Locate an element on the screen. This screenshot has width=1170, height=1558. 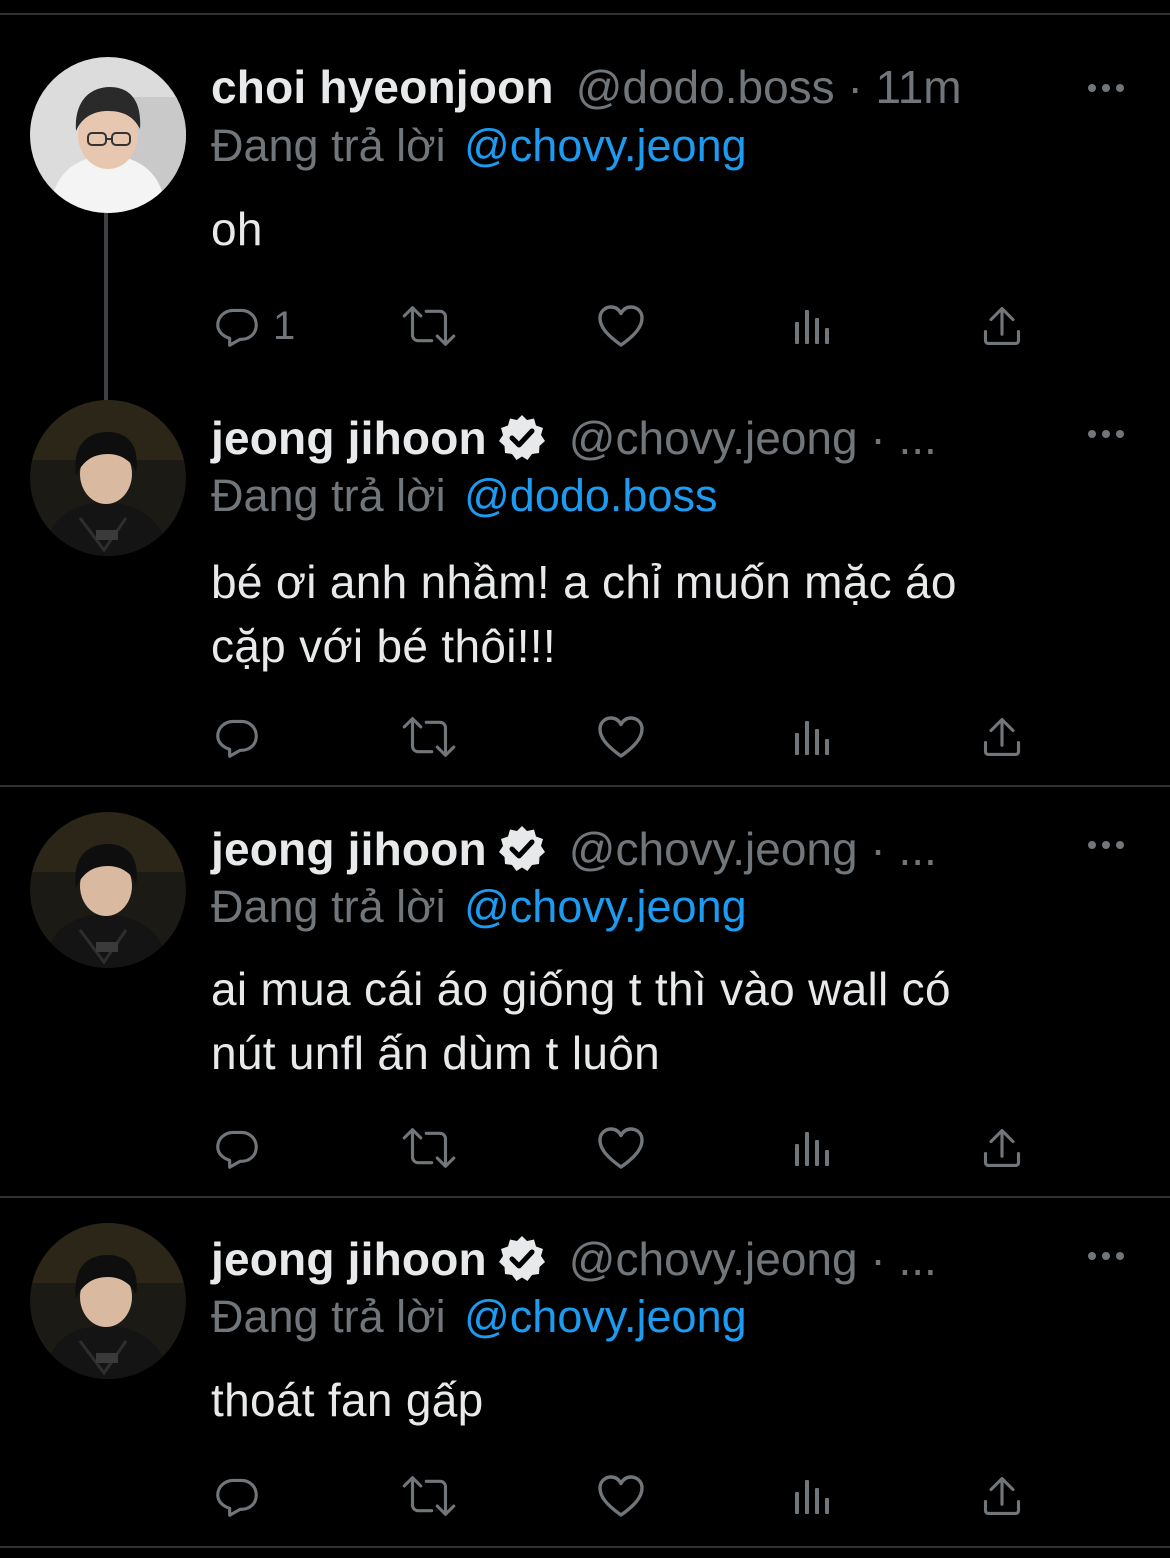
avatar-choi-hyeonjoon is located at coordinates (108, 135).